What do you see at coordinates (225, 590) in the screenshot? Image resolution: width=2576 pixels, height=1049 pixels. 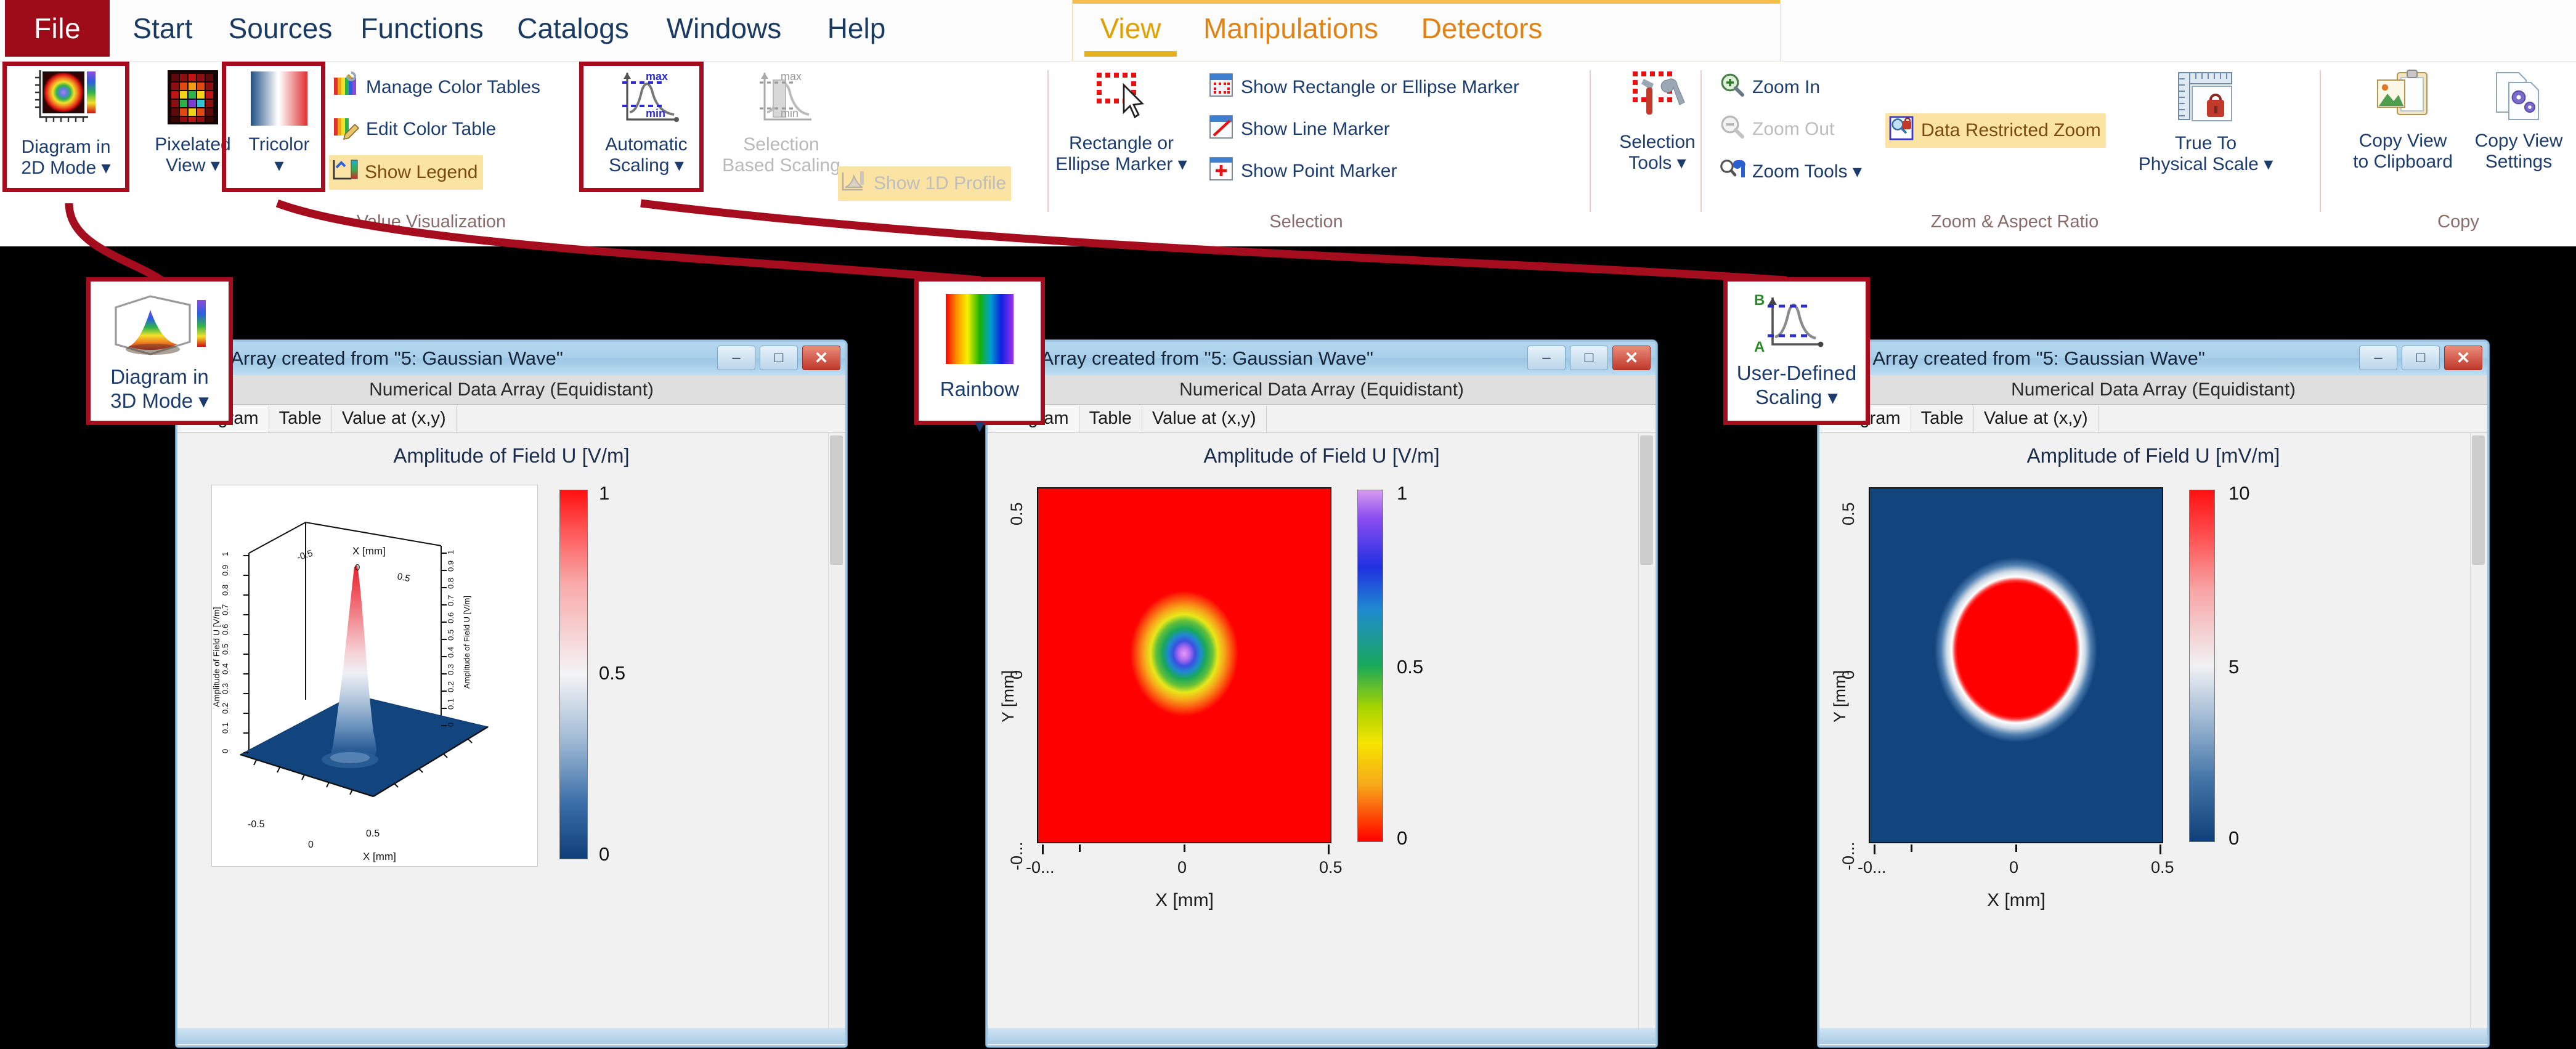 I see `svg-text: 0.8` at bounding box center [225, 590].